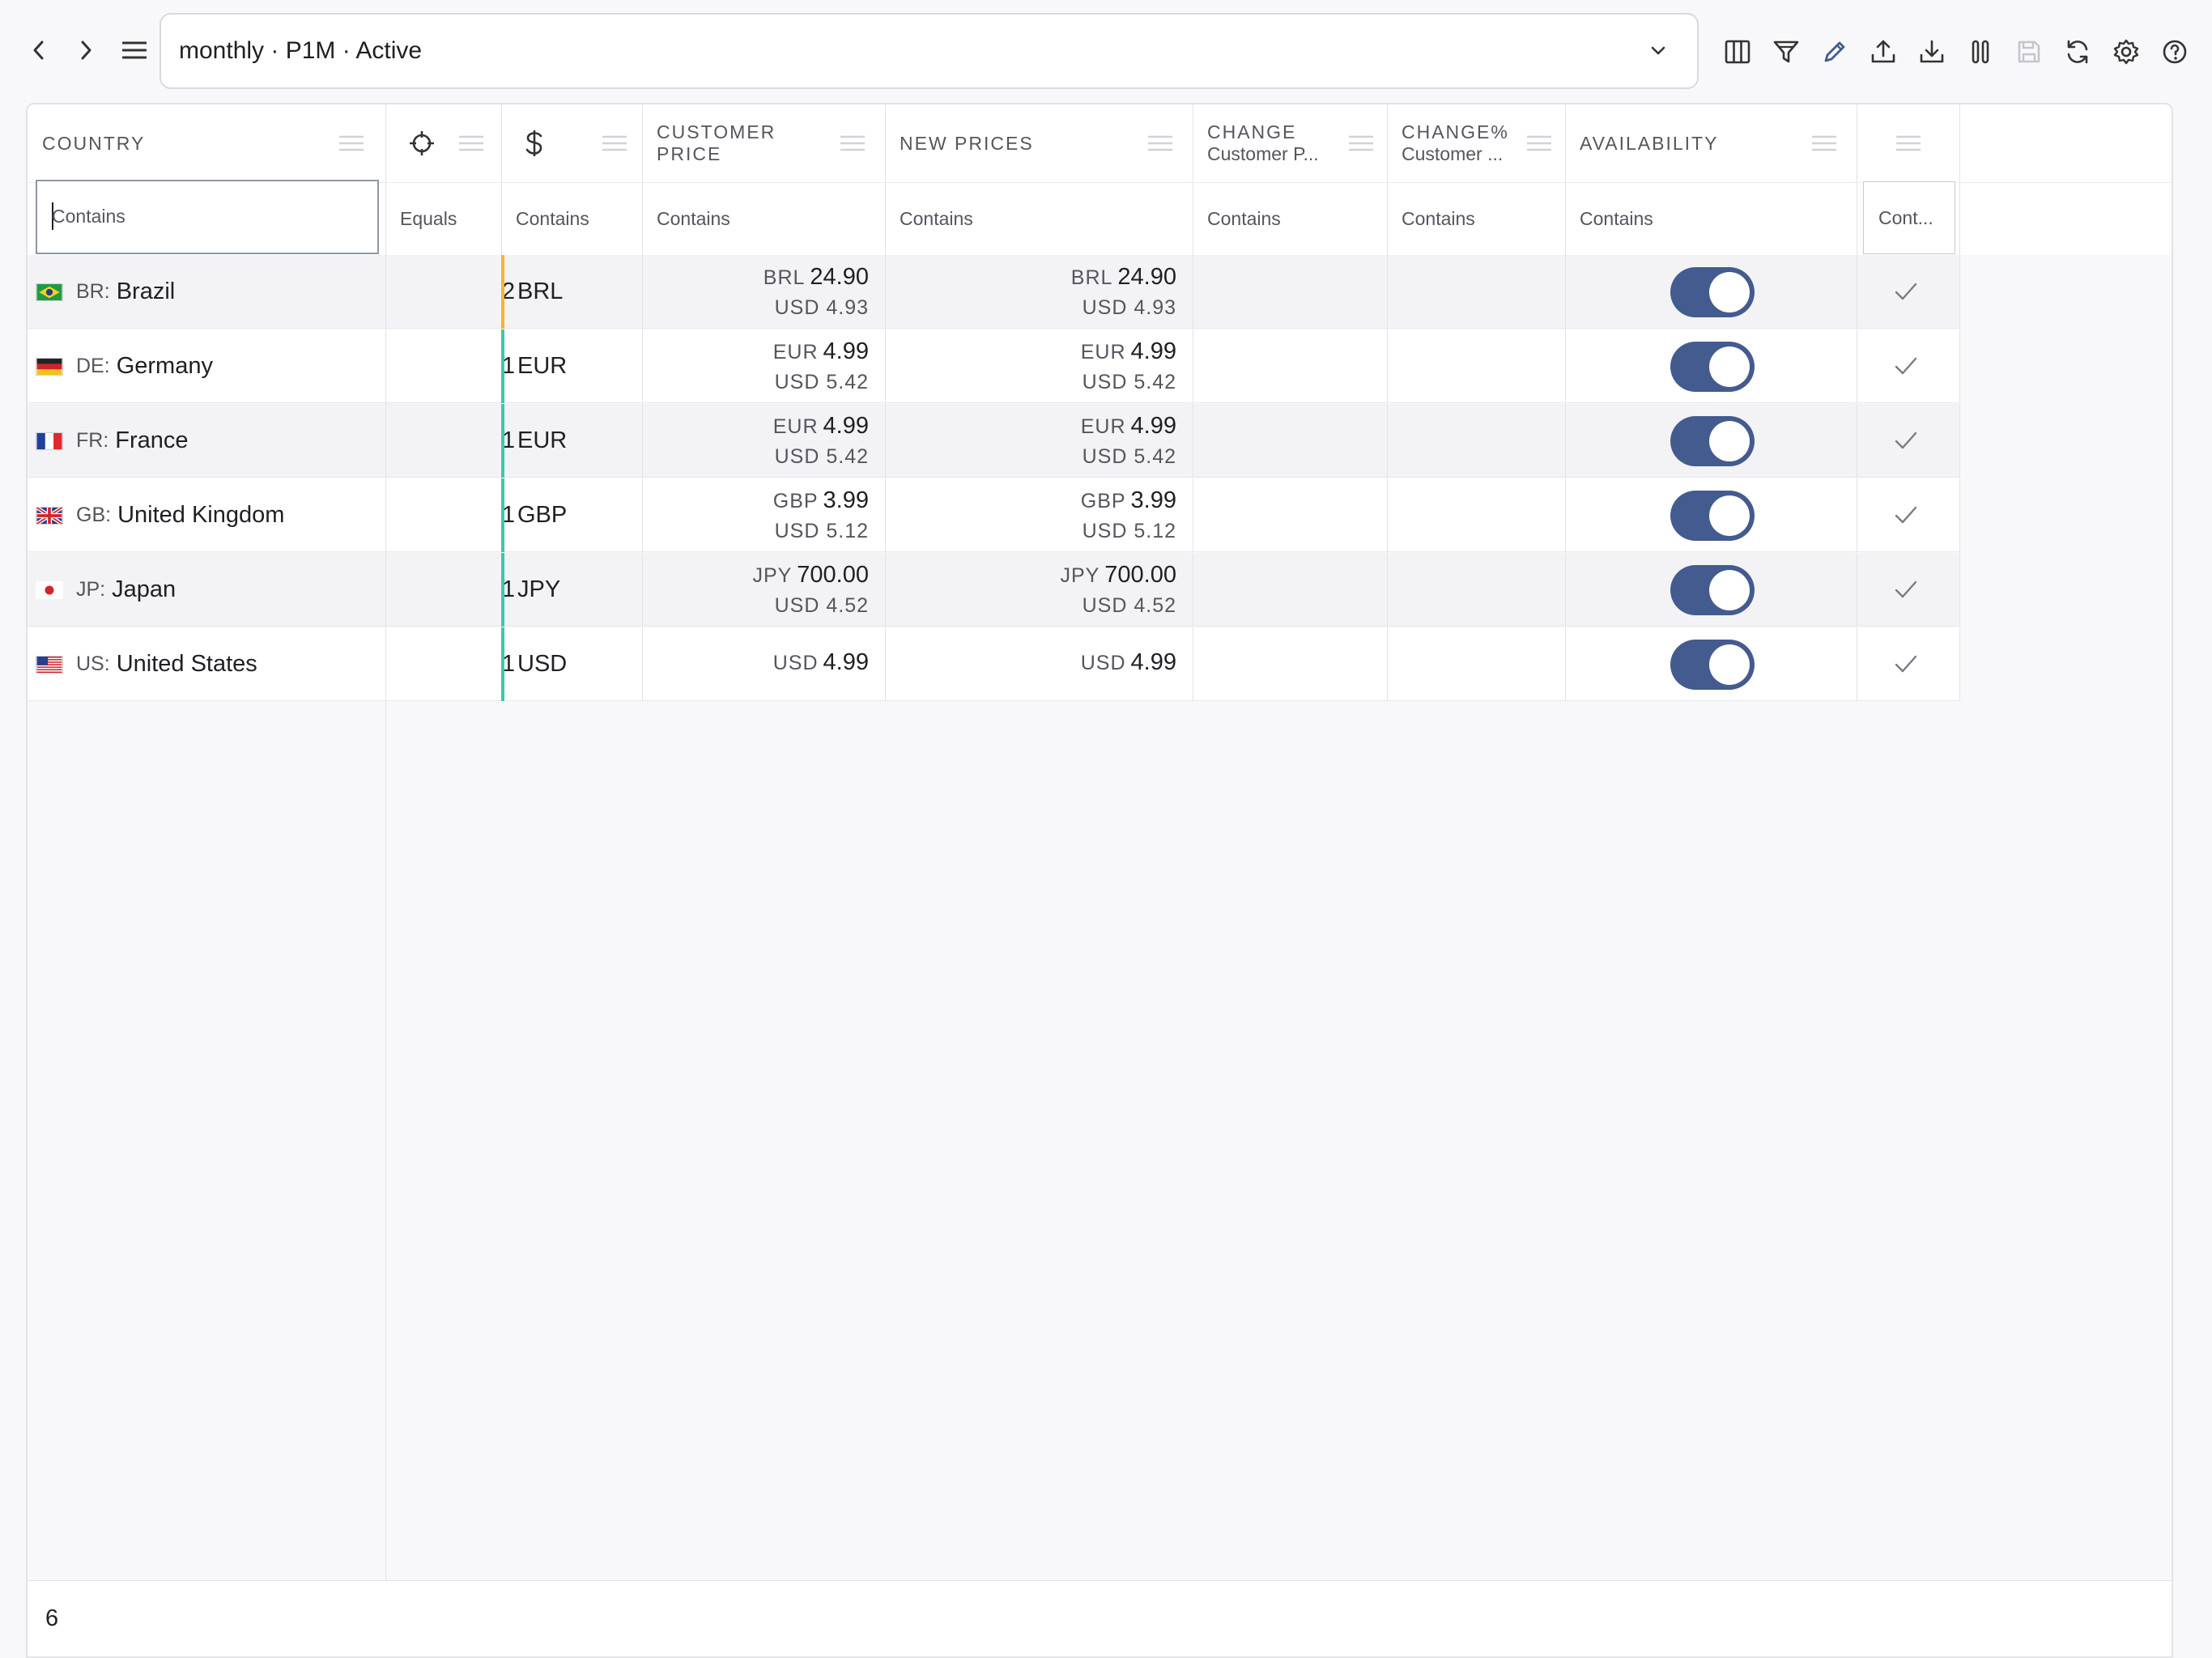 The width and height of the screenshot is (2212, 1658). I want to click on customer-price-filter-input: Contains, so click(764, 218).